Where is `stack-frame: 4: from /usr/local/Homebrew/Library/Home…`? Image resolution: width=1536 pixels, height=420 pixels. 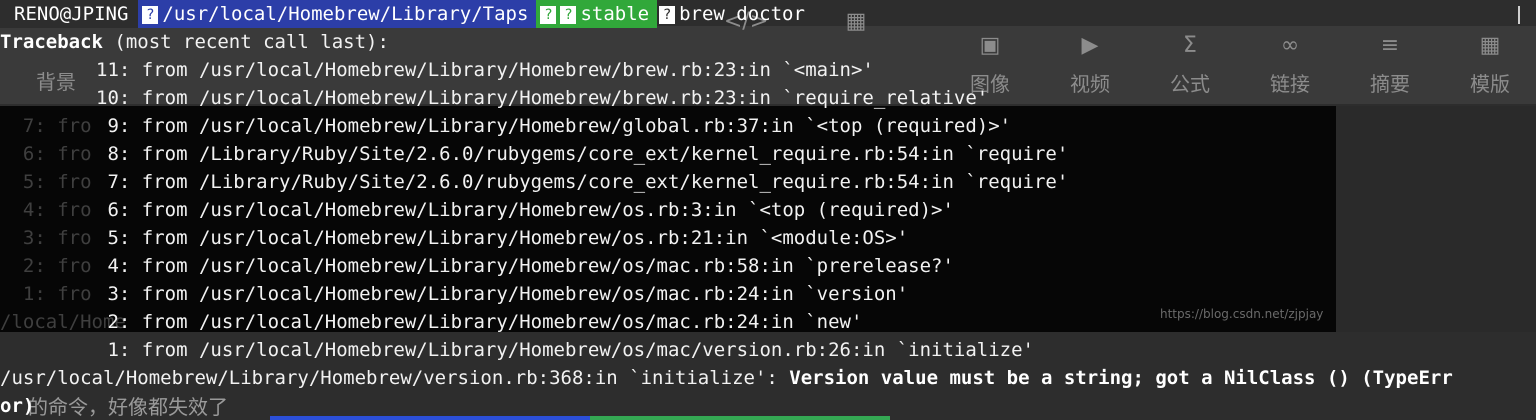
stack-frame: 4: from /usr/local/Homebrew/Library/Home… is located at coordinates (525, 266).